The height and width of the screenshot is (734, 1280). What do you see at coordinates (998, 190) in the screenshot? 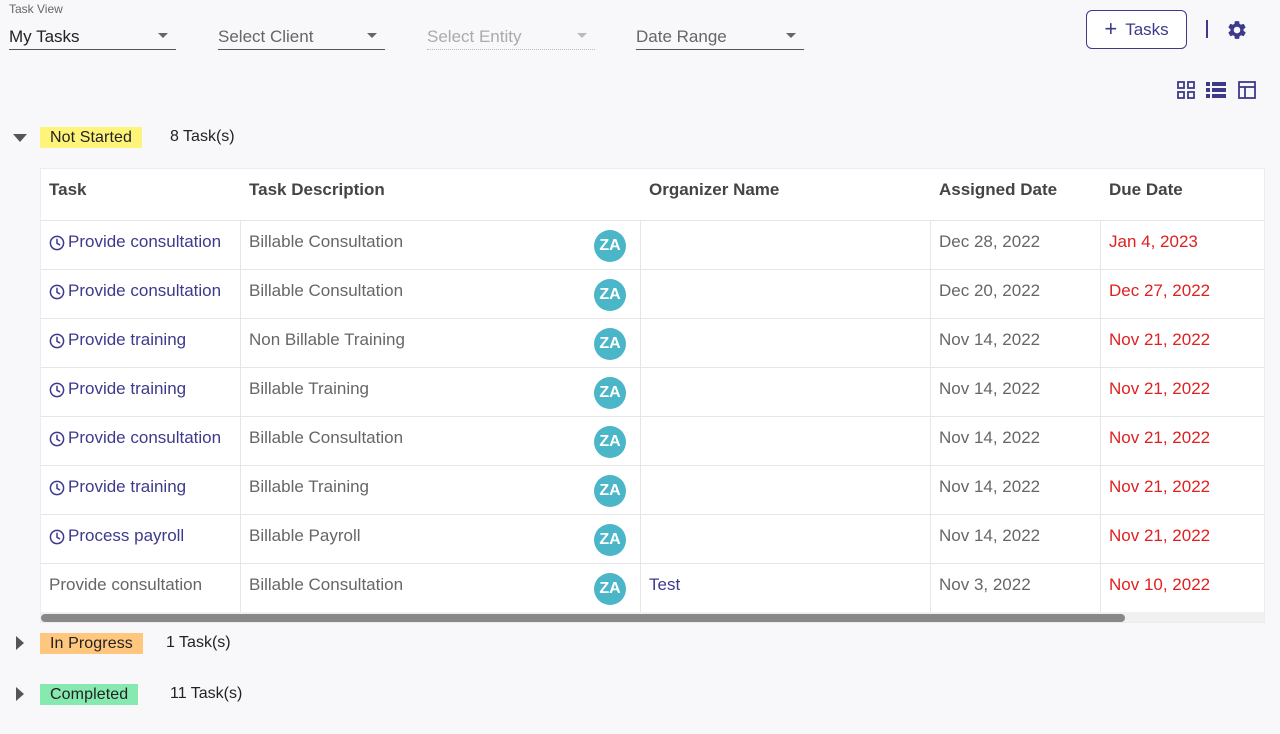
I see `column-header-assigned-date: Assigned Date` at bounding box center [998, 190].